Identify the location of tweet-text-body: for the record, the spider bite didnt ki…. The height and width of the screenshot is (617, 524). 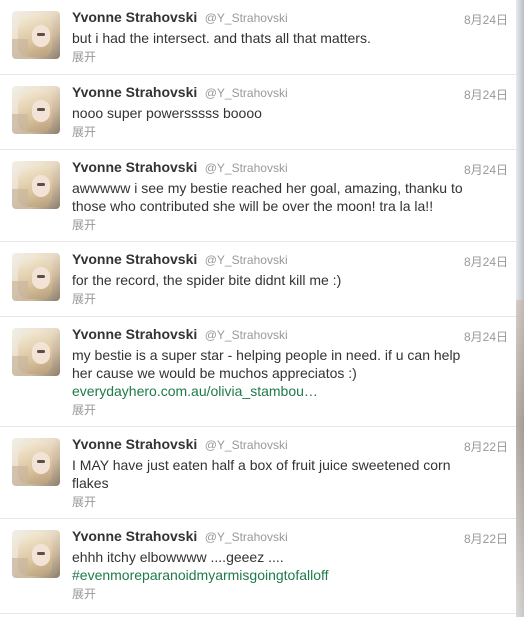
(207, 280).